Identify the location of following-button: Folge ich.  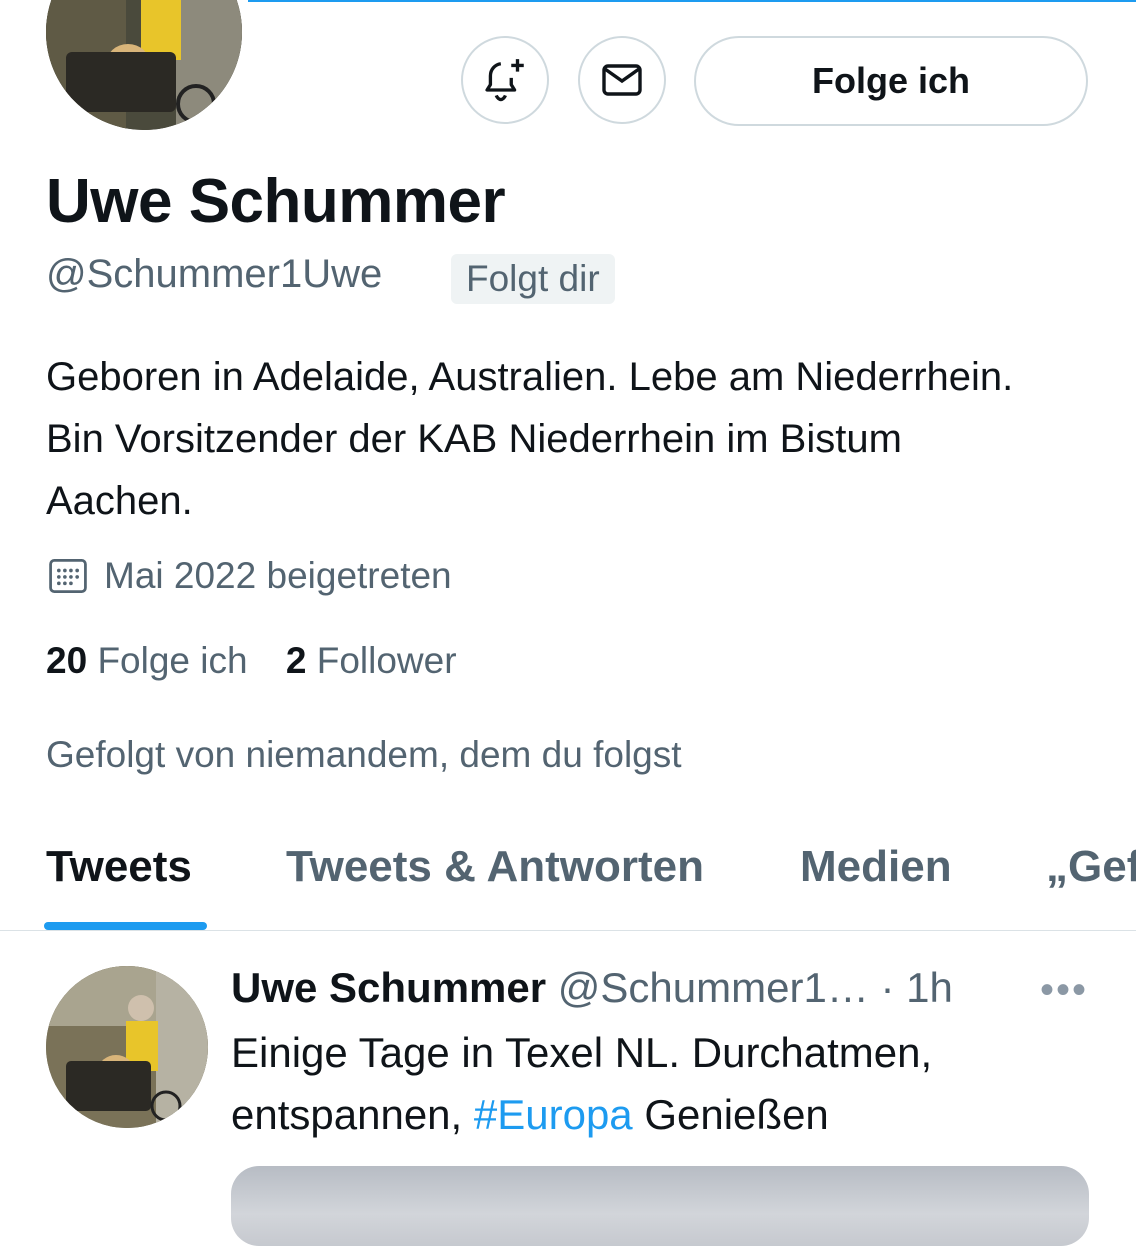
(891, 81).